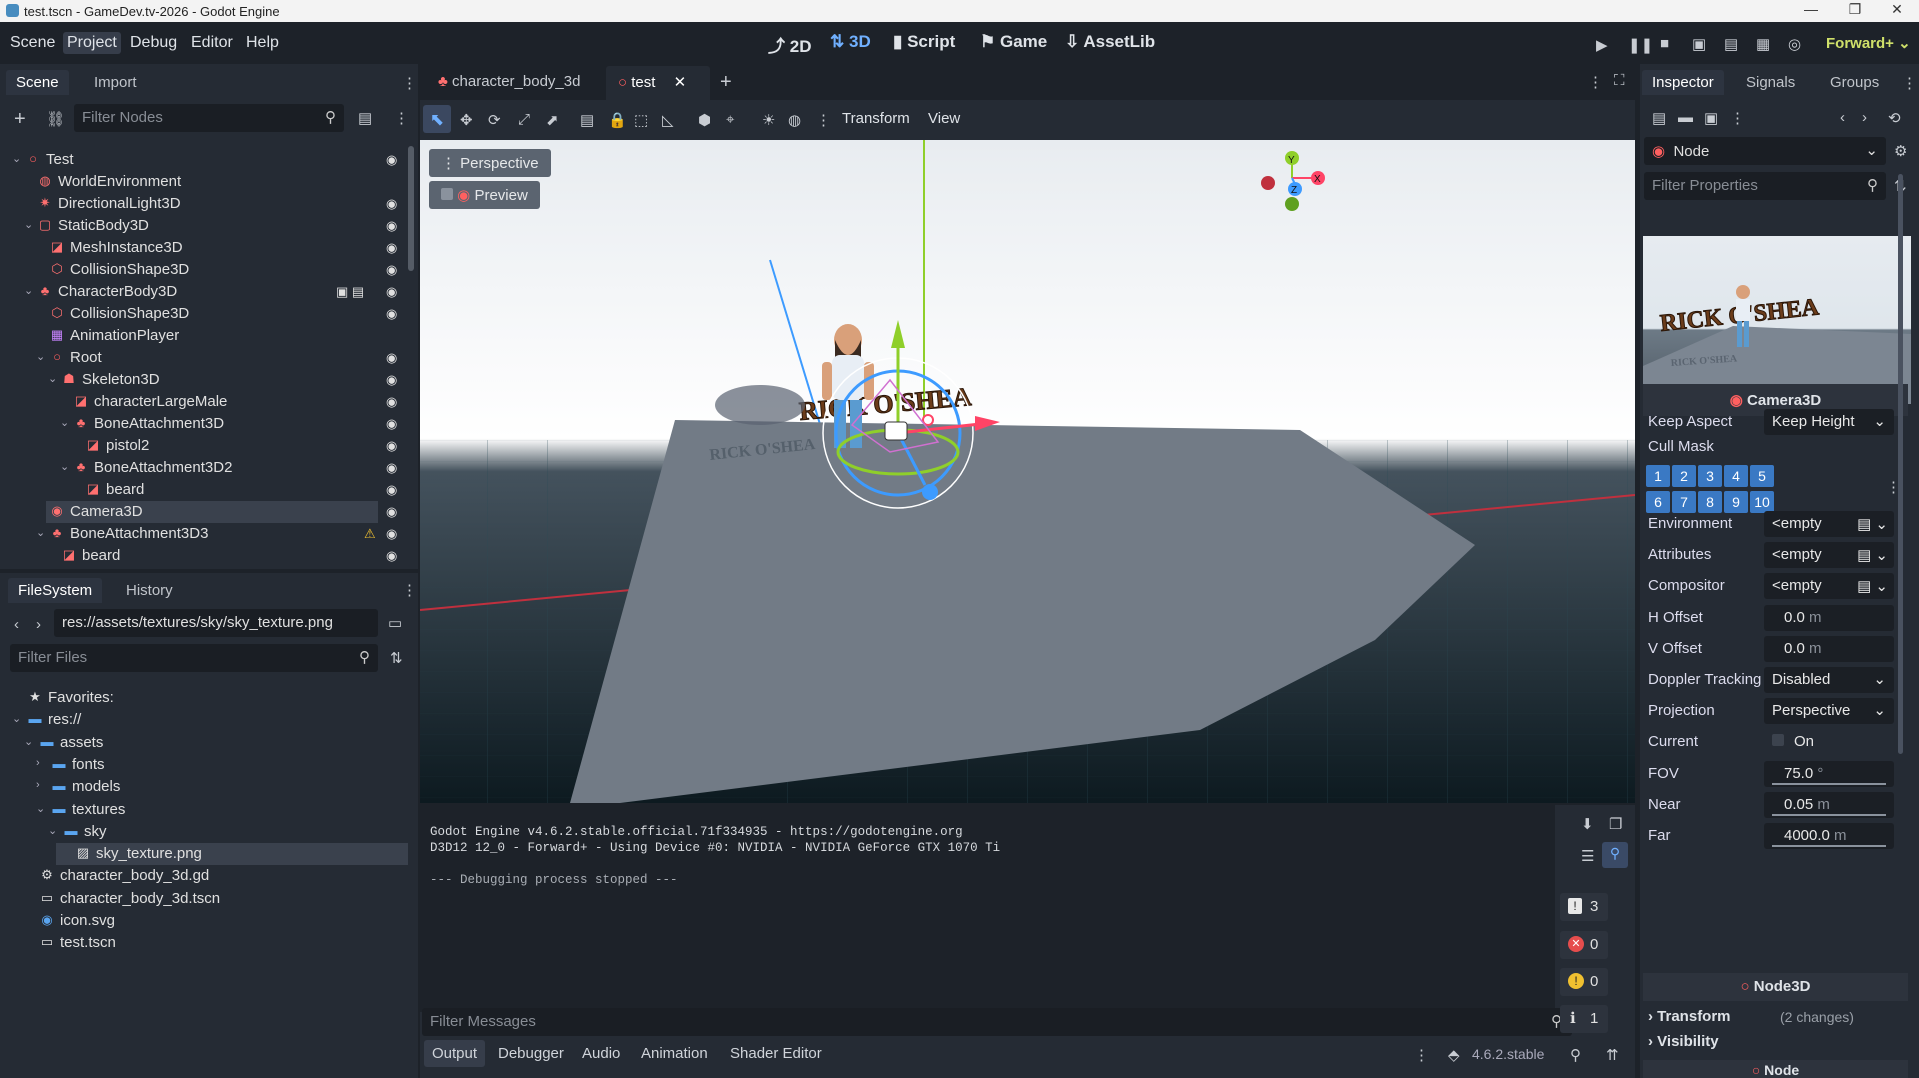 The height and width of the screenshot is (1078, 1919). Describe the element at coordinates (1829, 648) in the screenshot. I see `prop-value: 0.0 m` at that location.